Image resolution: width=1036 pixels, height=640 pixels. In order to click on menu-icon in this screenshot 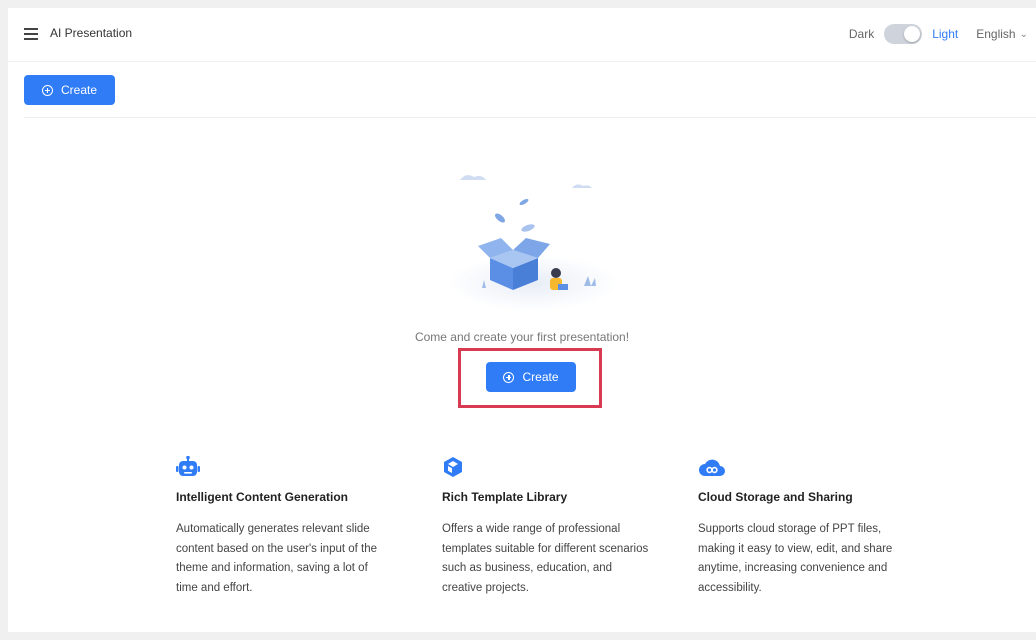, I will do `click(31, 34)`.